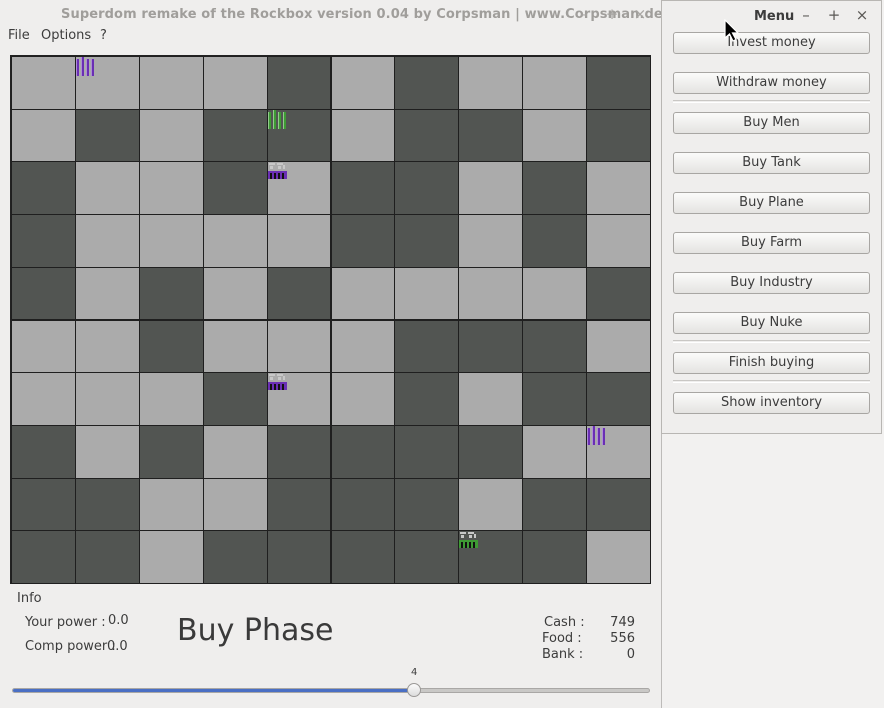 Image resolution: width=884 pixels, height=708 pixels. What do you see at coordinates (771, 323) in the screenshot?
I see `buy-nuke-button: Buy Nuke` at bounding box center [771, 323].